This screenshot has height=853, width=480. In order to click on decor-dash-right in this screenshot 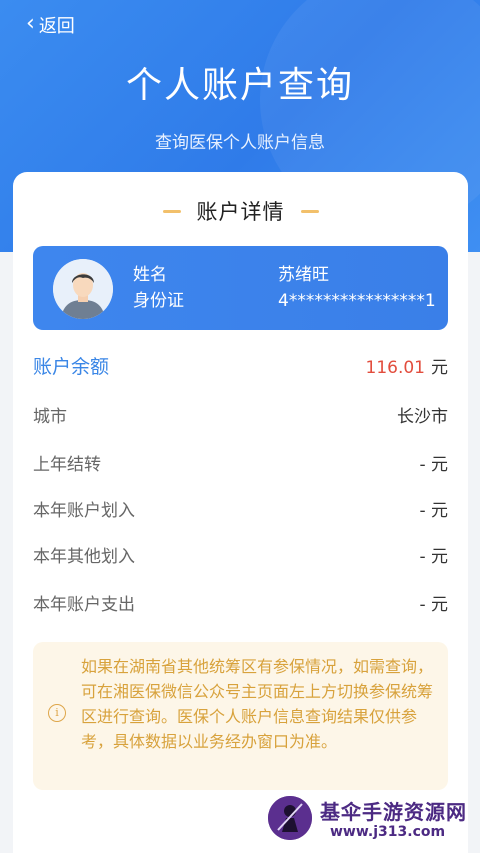, I will do `click(309, 211)`.